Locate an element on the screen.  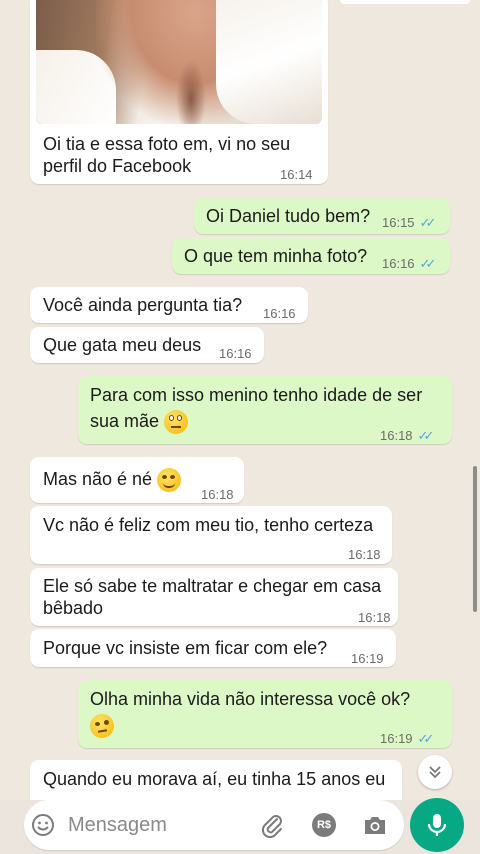
message-time: 16:15 ✓✓ is located at coordinates (409, 223).